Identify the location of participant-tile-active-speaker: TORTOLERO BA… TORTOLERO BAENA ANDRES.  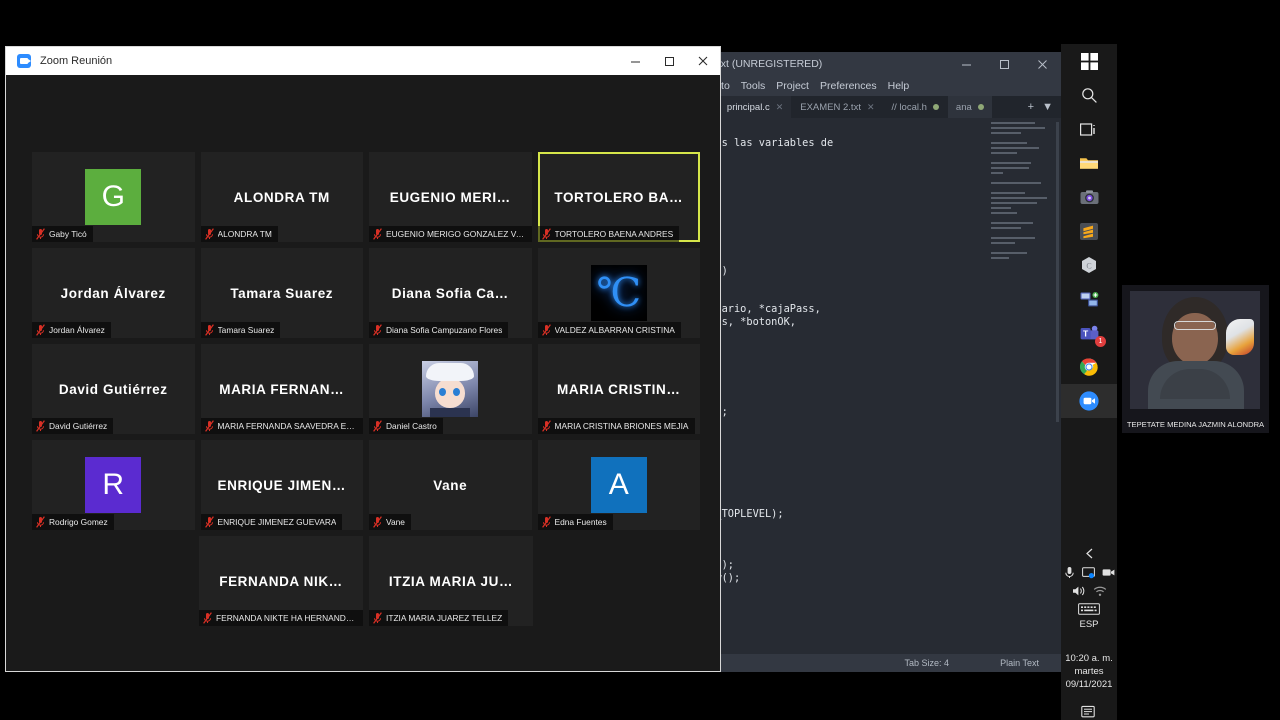
(618, 197).